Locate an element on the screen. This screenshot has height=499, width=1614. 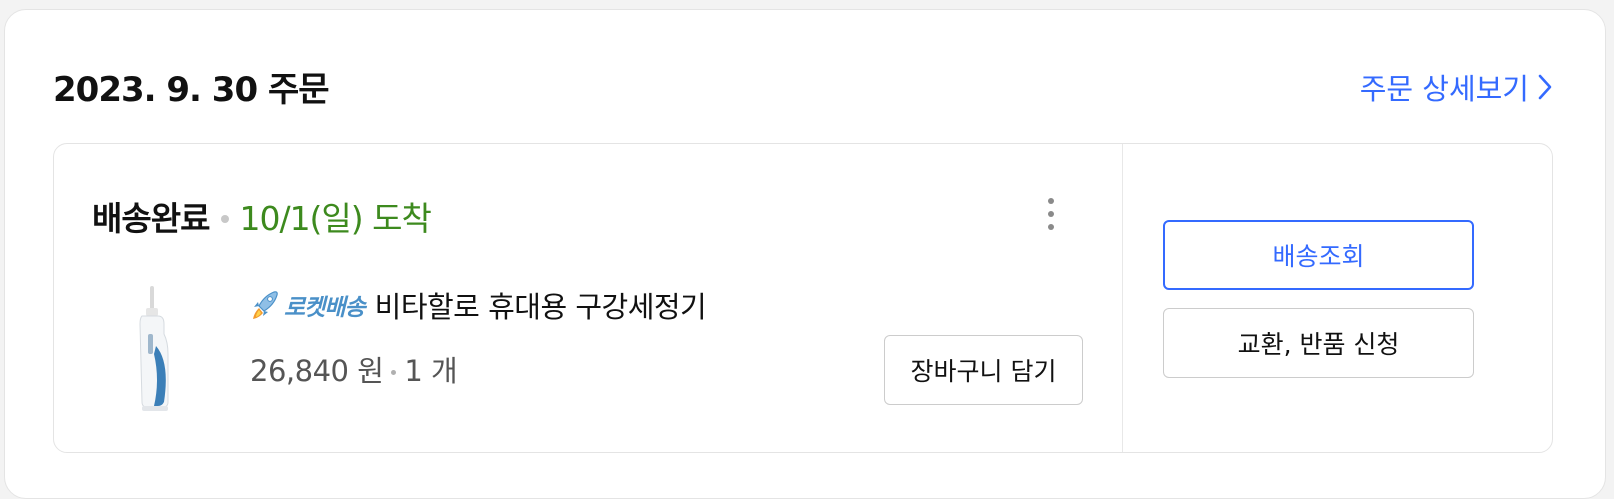
product-quantity: 1 개 is located at coordinates (431, 371).